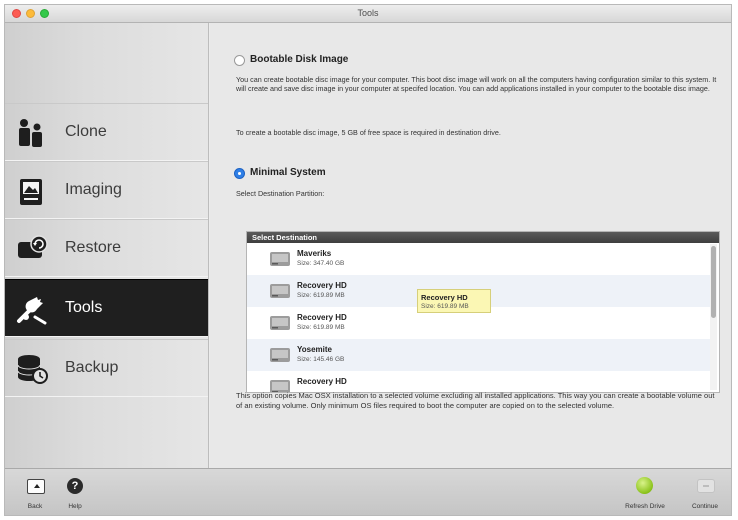  What do you see at coordinates (705, 506) in the screenshot?
I see `continue-label: Continue` at bounding box center [705, 506].